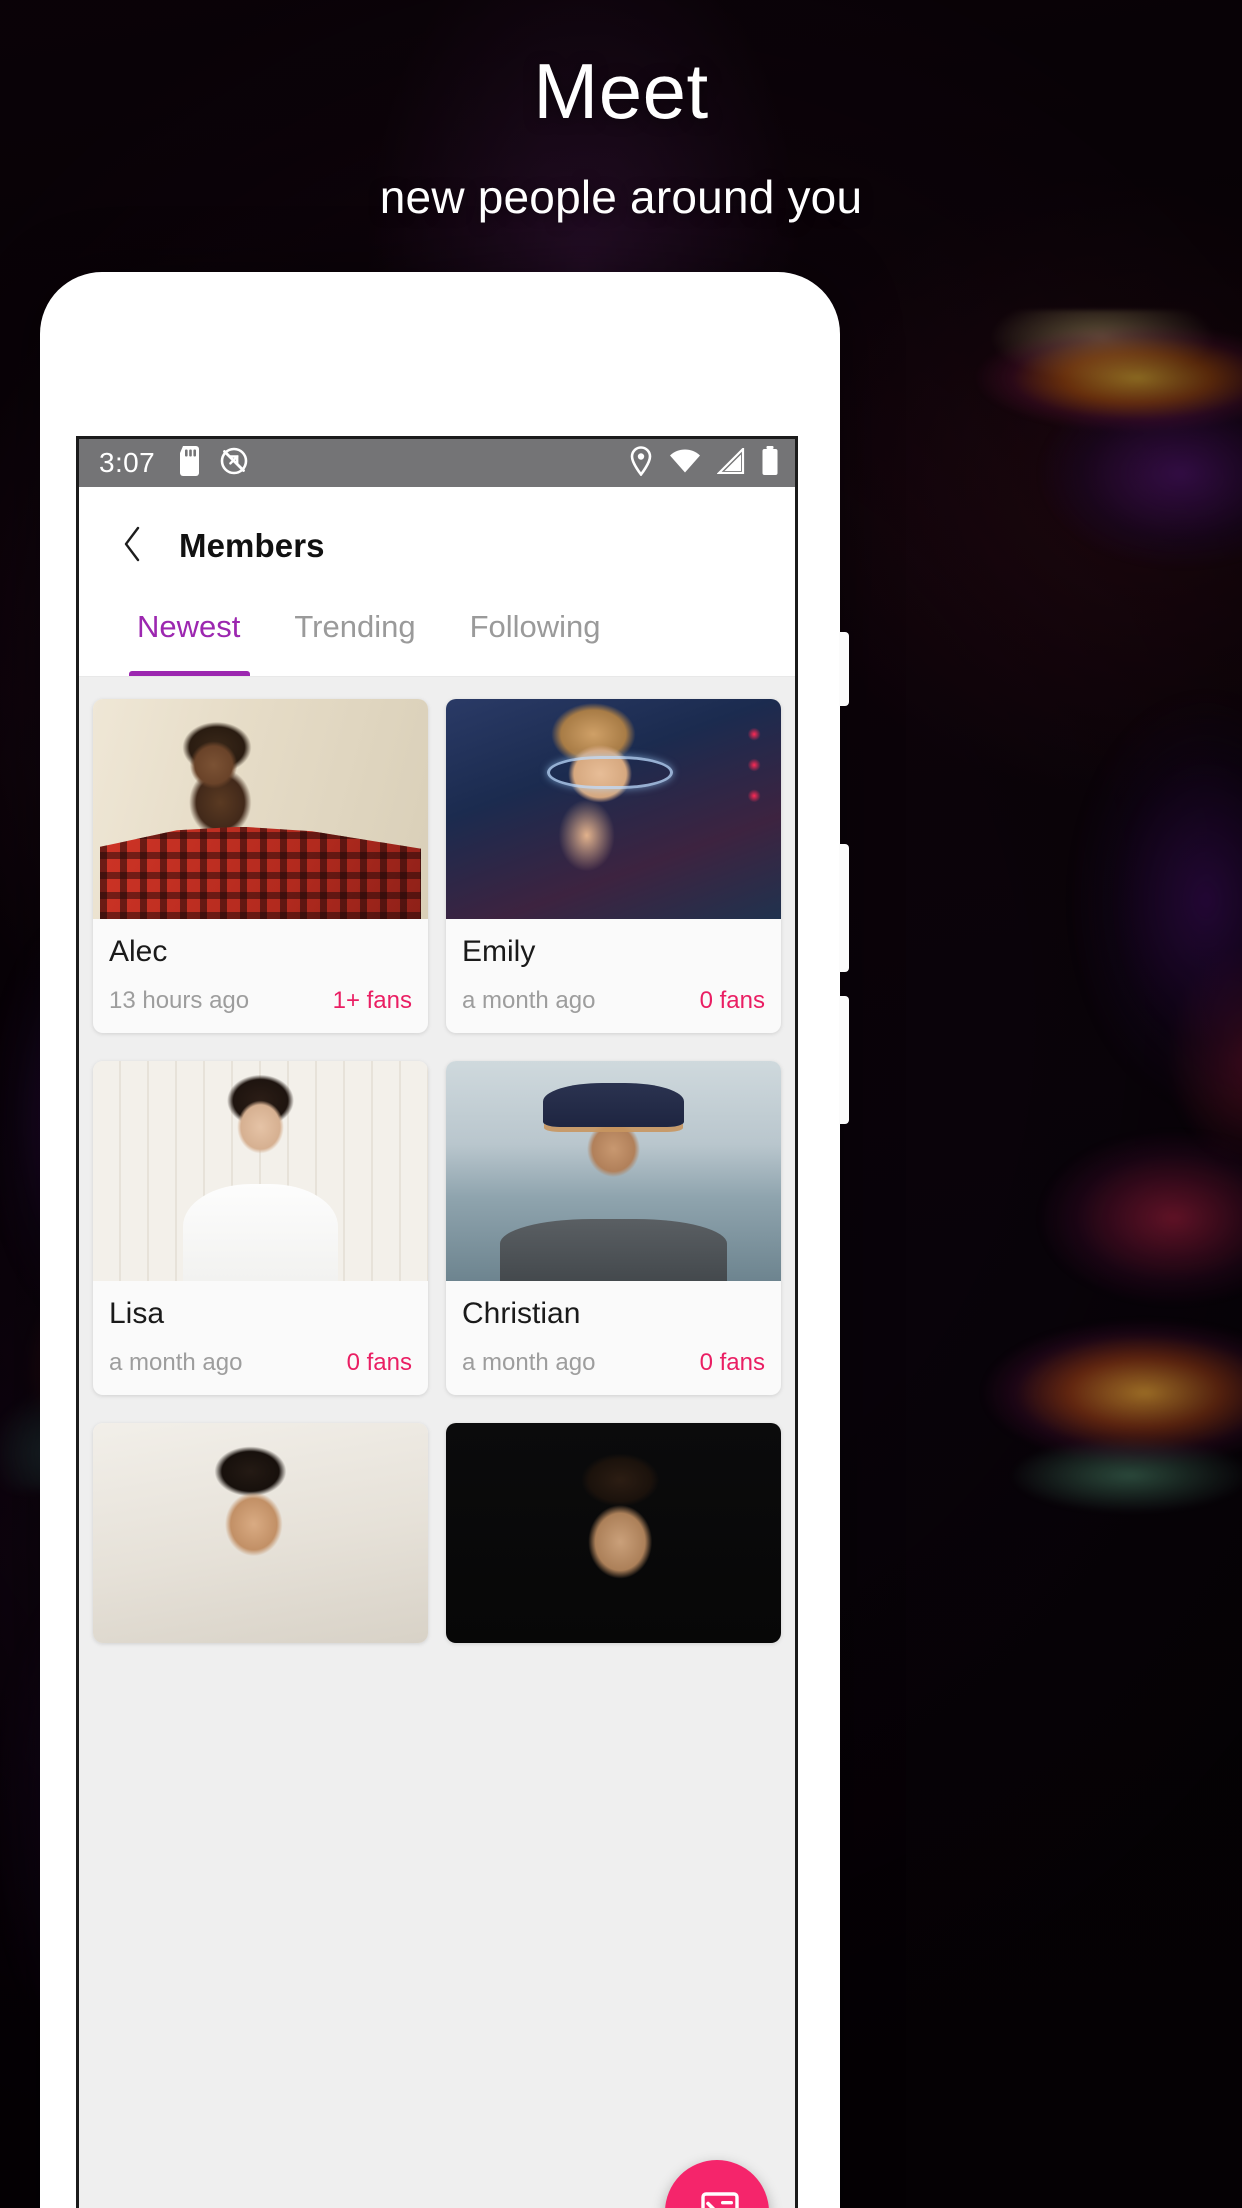  I want to click on member-name: Lisa, so click(137, 1313).